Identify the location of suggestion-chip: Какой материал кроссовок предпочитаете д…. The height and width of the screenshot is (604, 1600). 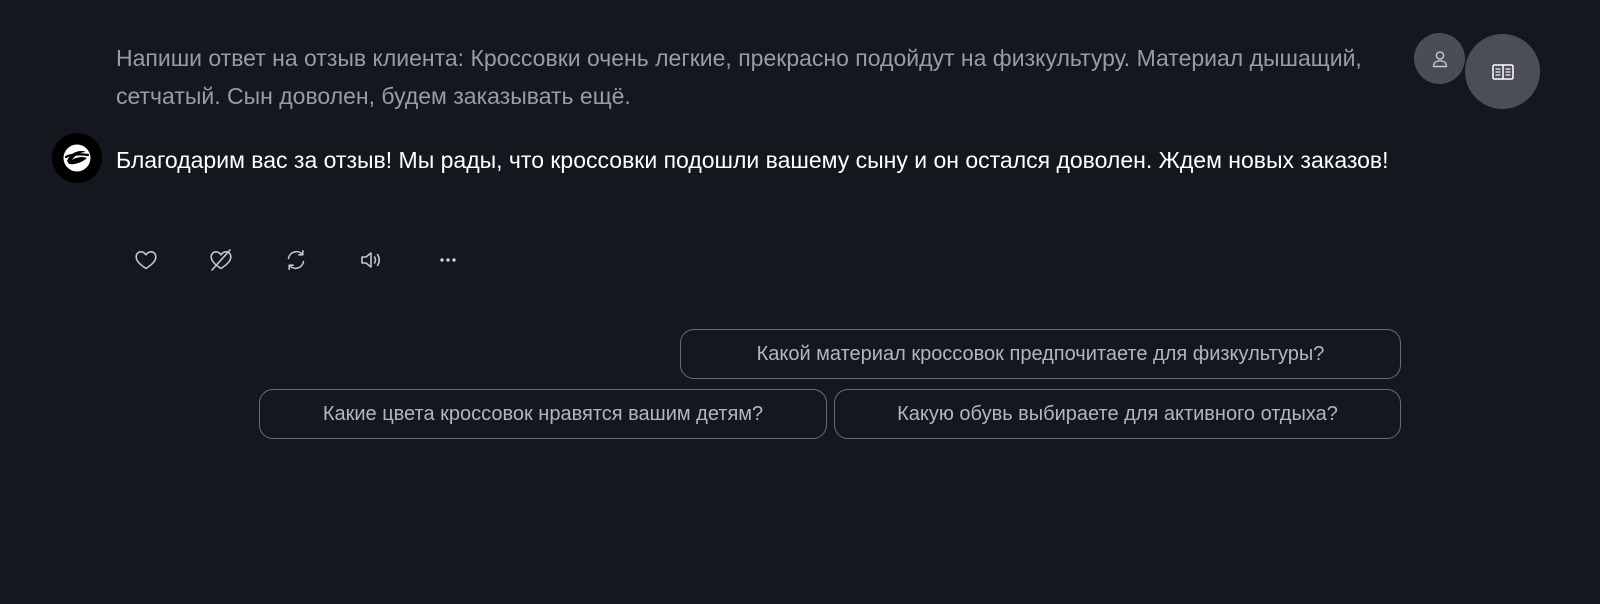
(1040, 354).